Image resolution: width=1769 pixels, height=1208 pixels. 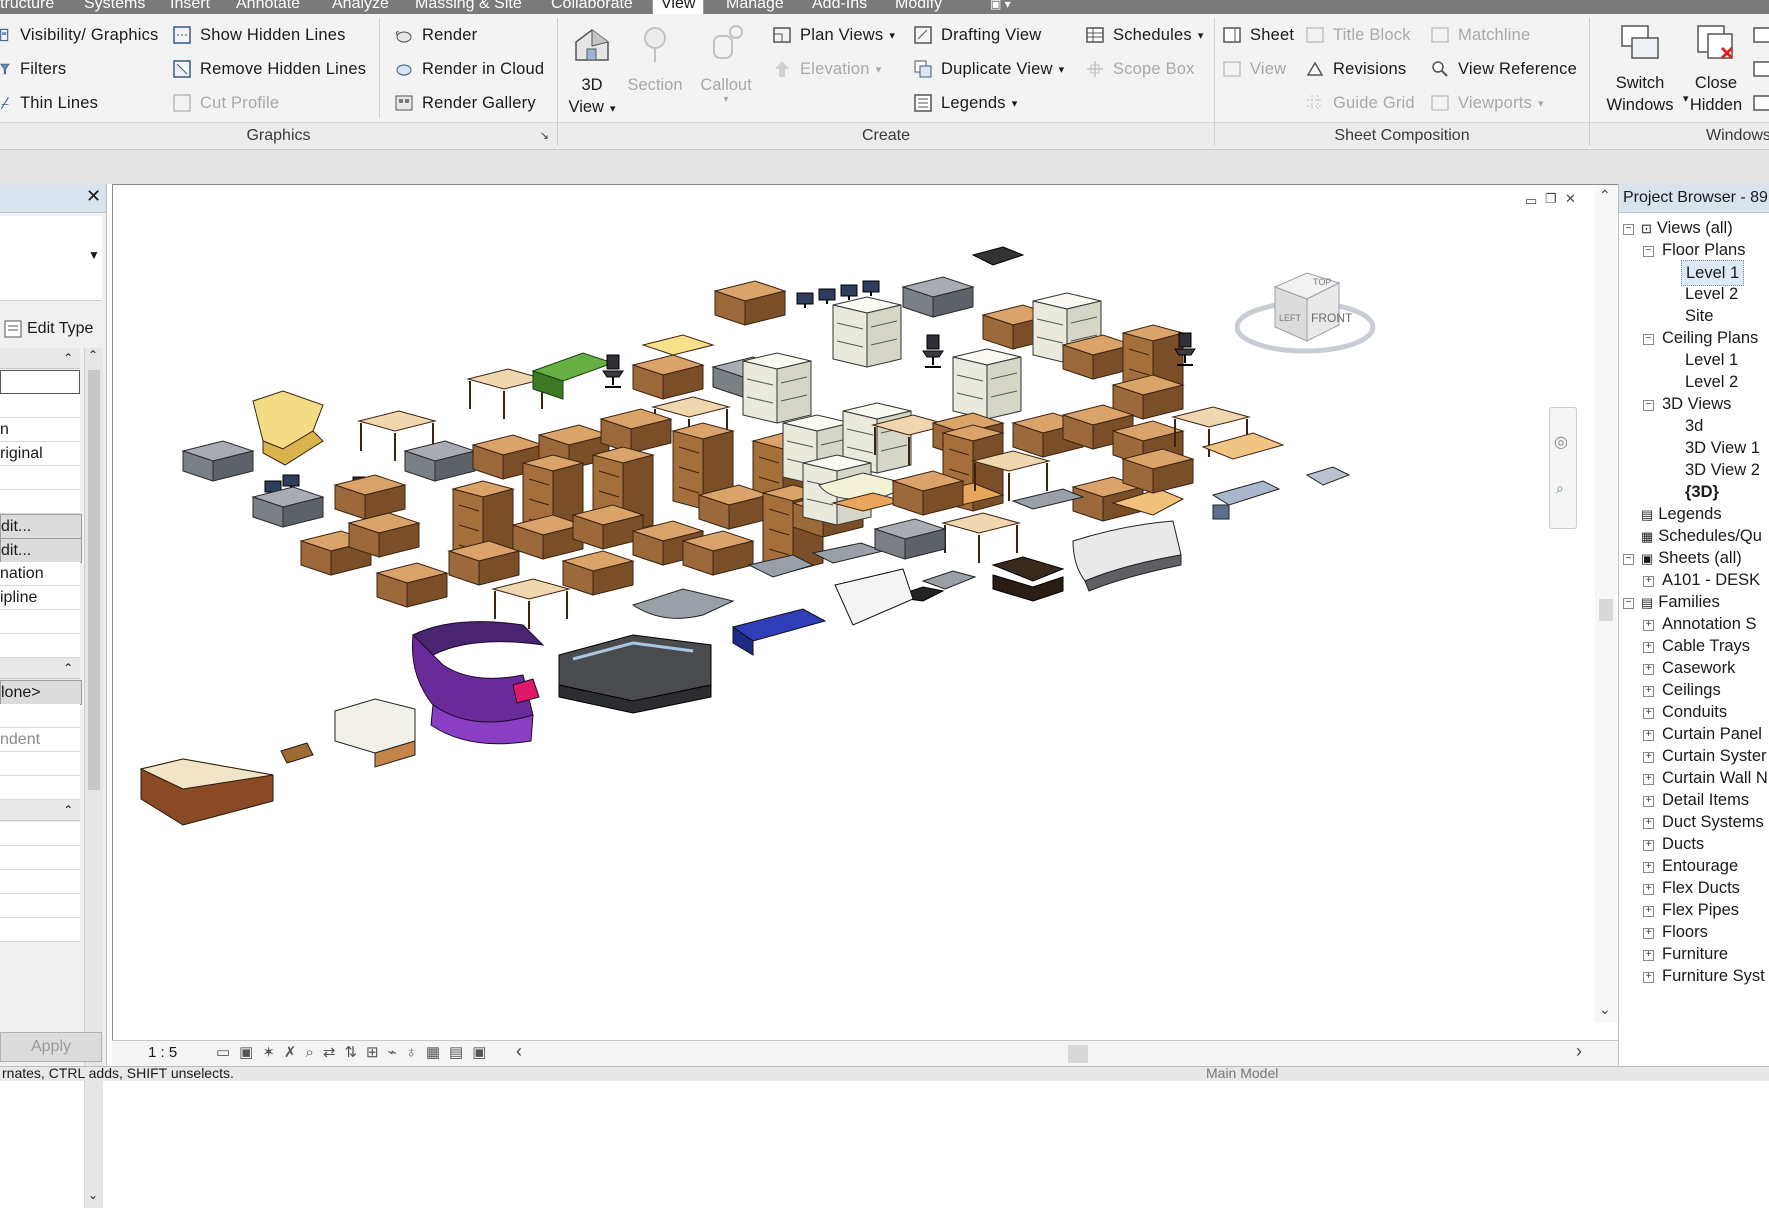 I want to click on scroll-up-icon: ⌃, so click(x=93, y=355).